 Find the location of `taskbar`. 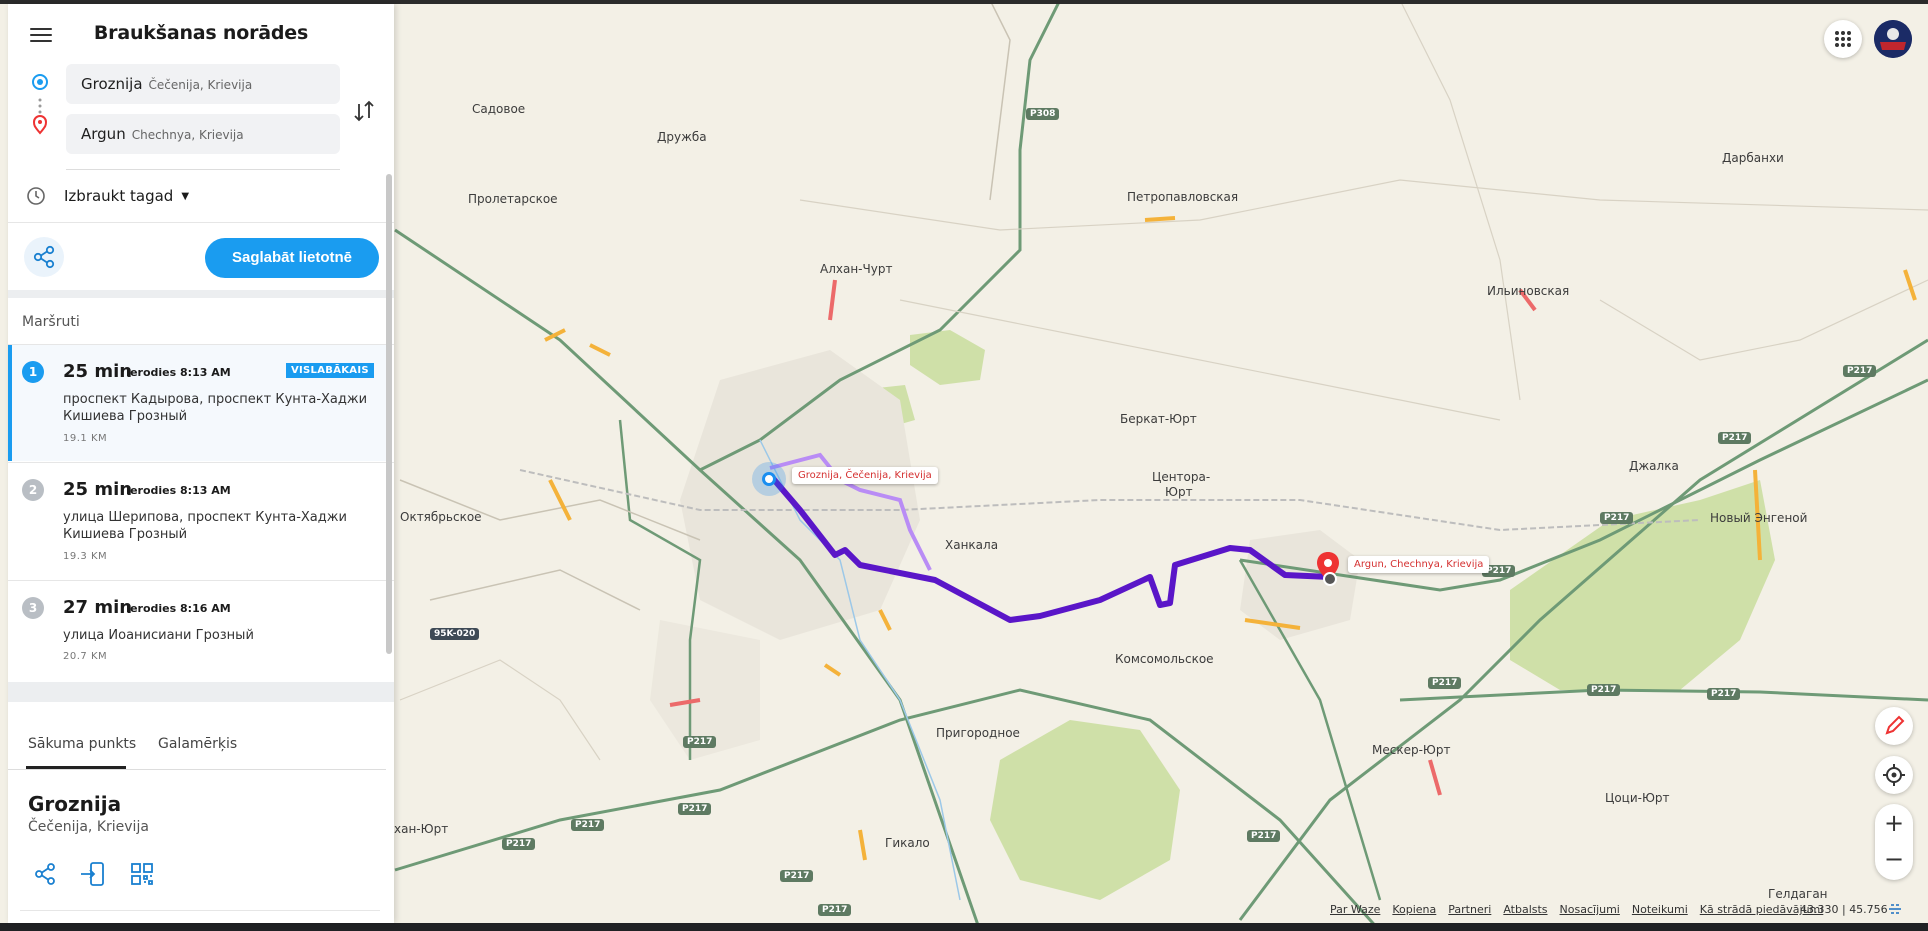

taskbar is located at coordinates (964, 927).